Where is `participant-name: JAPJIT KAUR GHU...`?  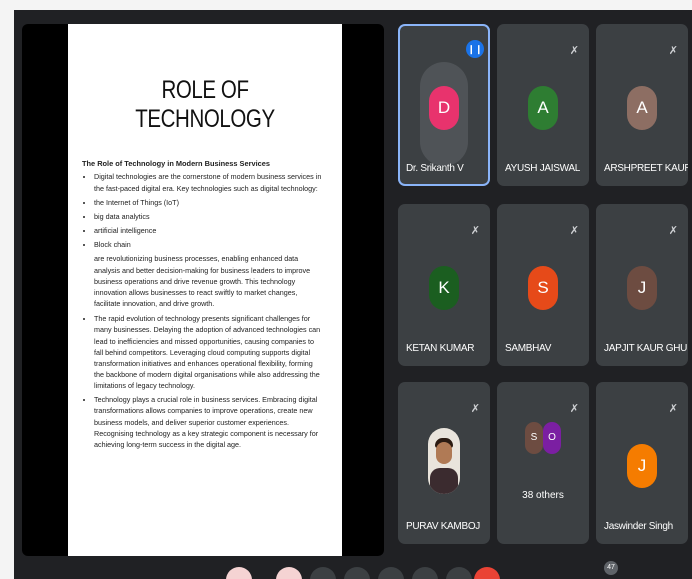 participant-name: JAPJIT KAUR GHU... is located at coordinates (646, 348).